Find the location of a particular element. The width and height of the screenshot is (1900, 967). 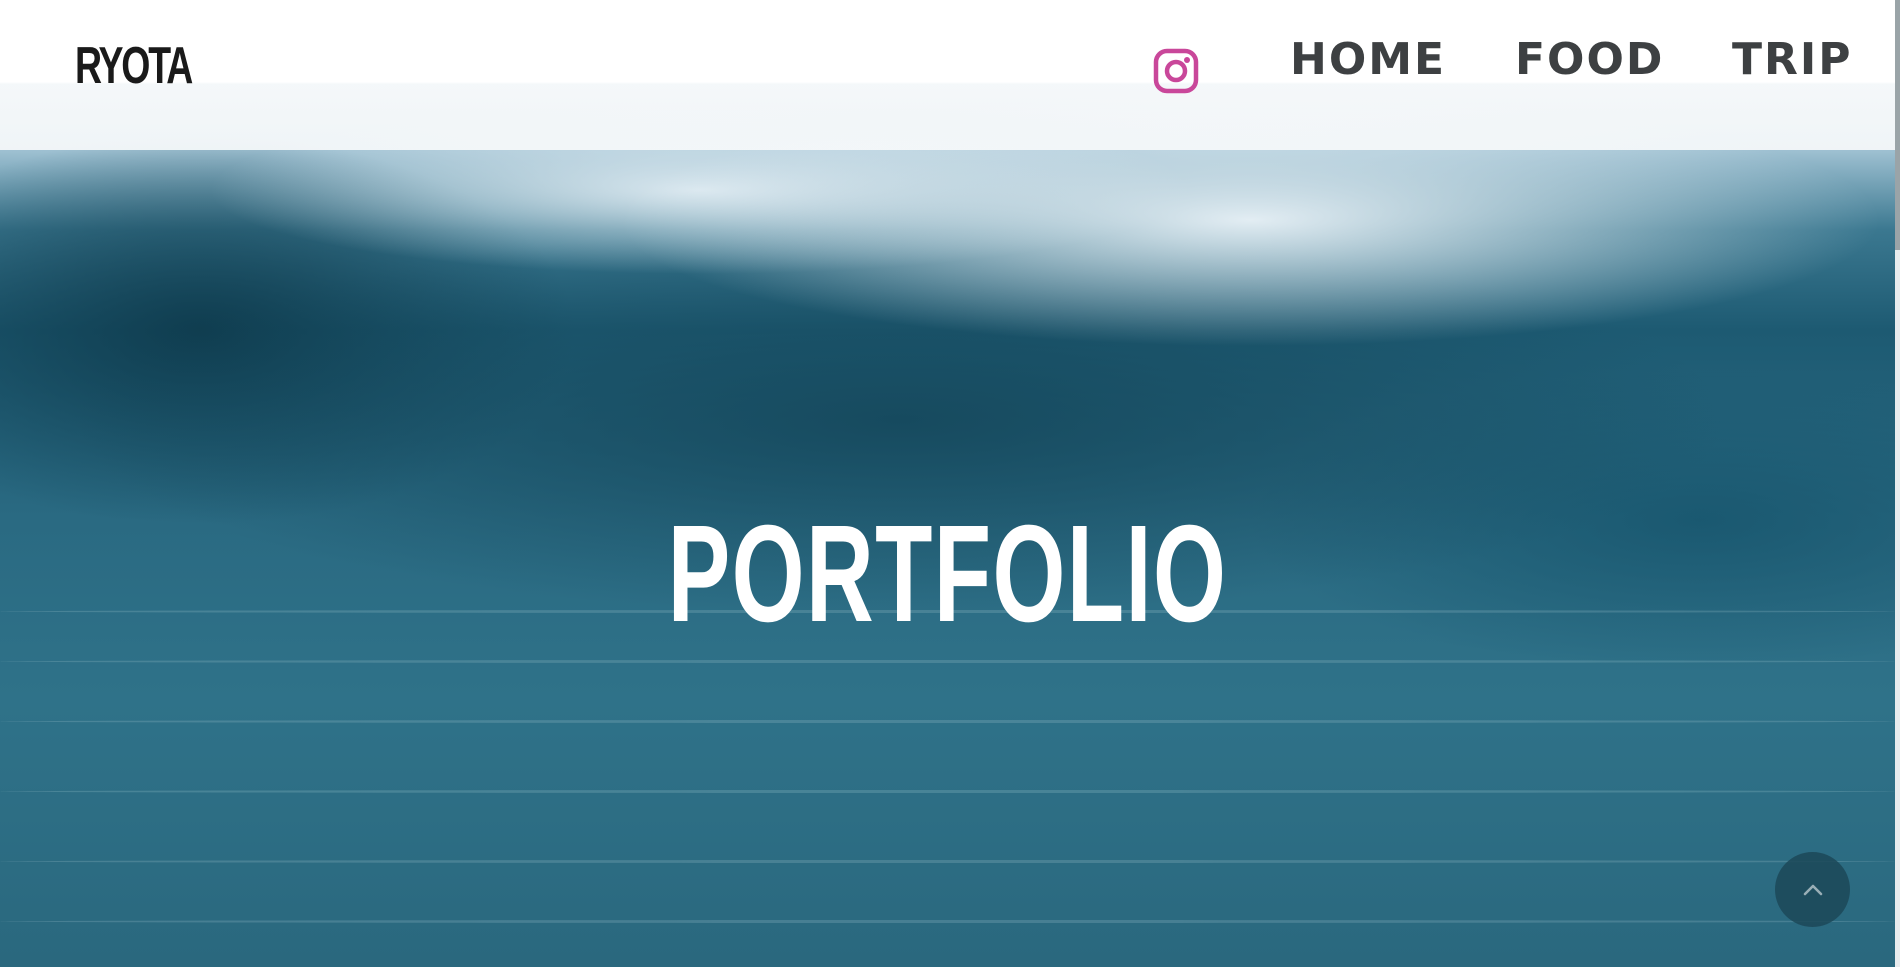

chevron-up-icon is located at coordinates (1813, 890).